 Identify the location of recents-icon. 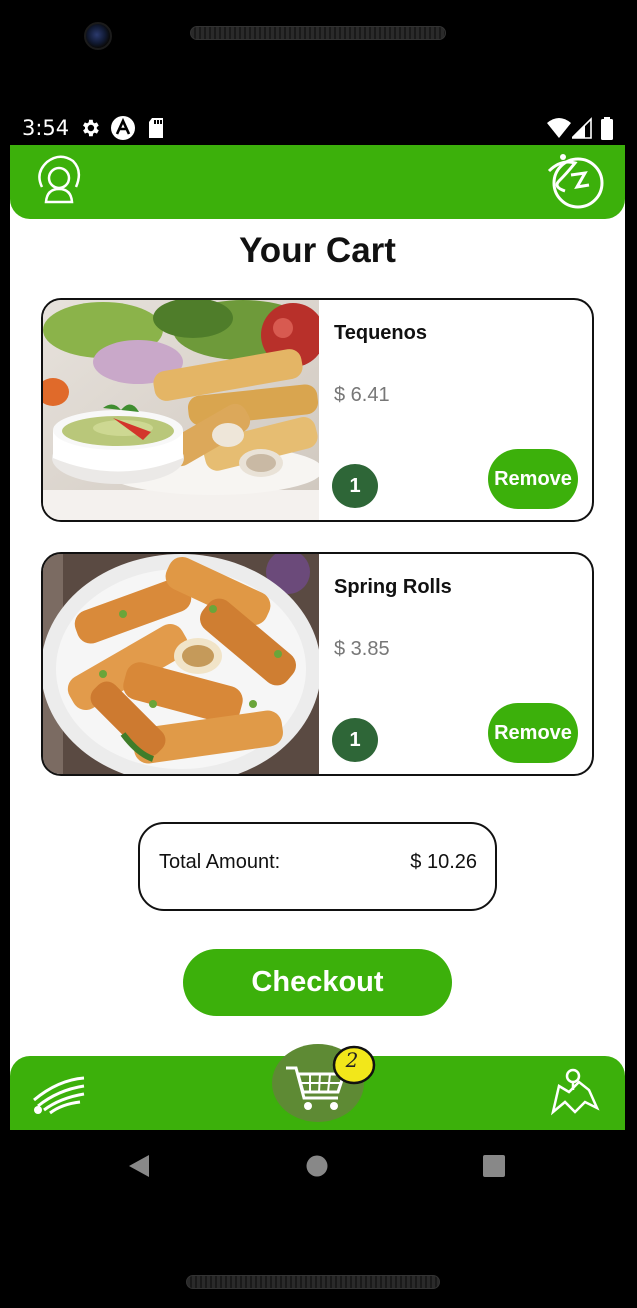
(494, 1168).